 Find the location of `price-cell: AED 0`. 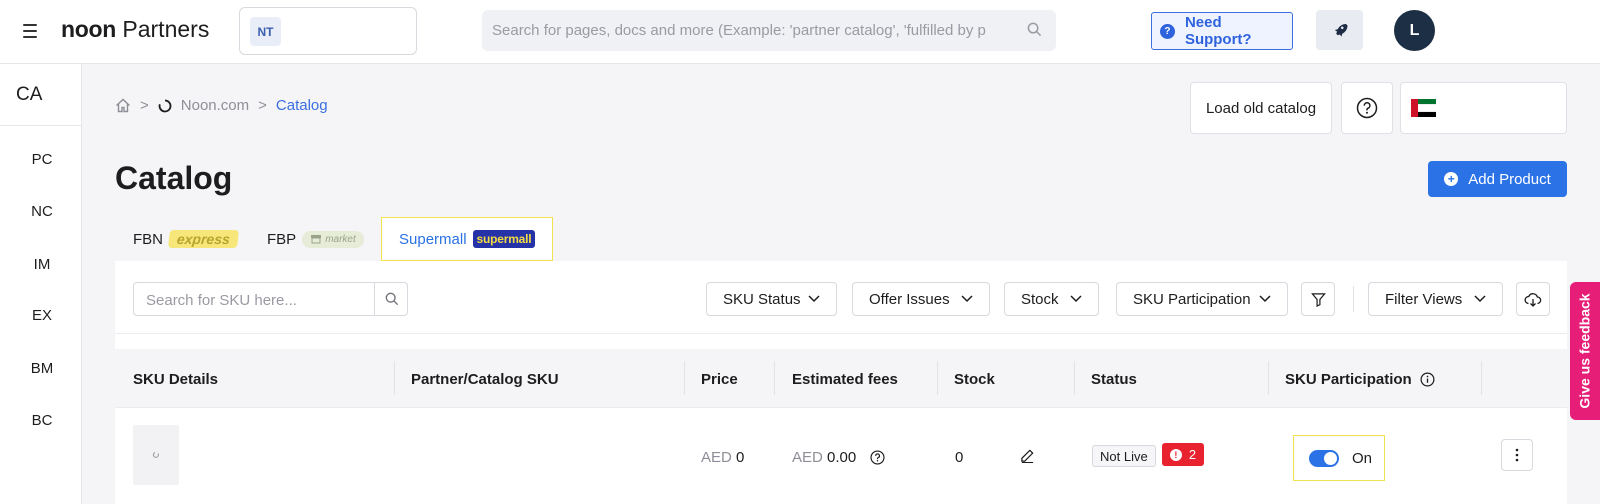

price-cell: AED 0 is located at coordinates (722, 457).